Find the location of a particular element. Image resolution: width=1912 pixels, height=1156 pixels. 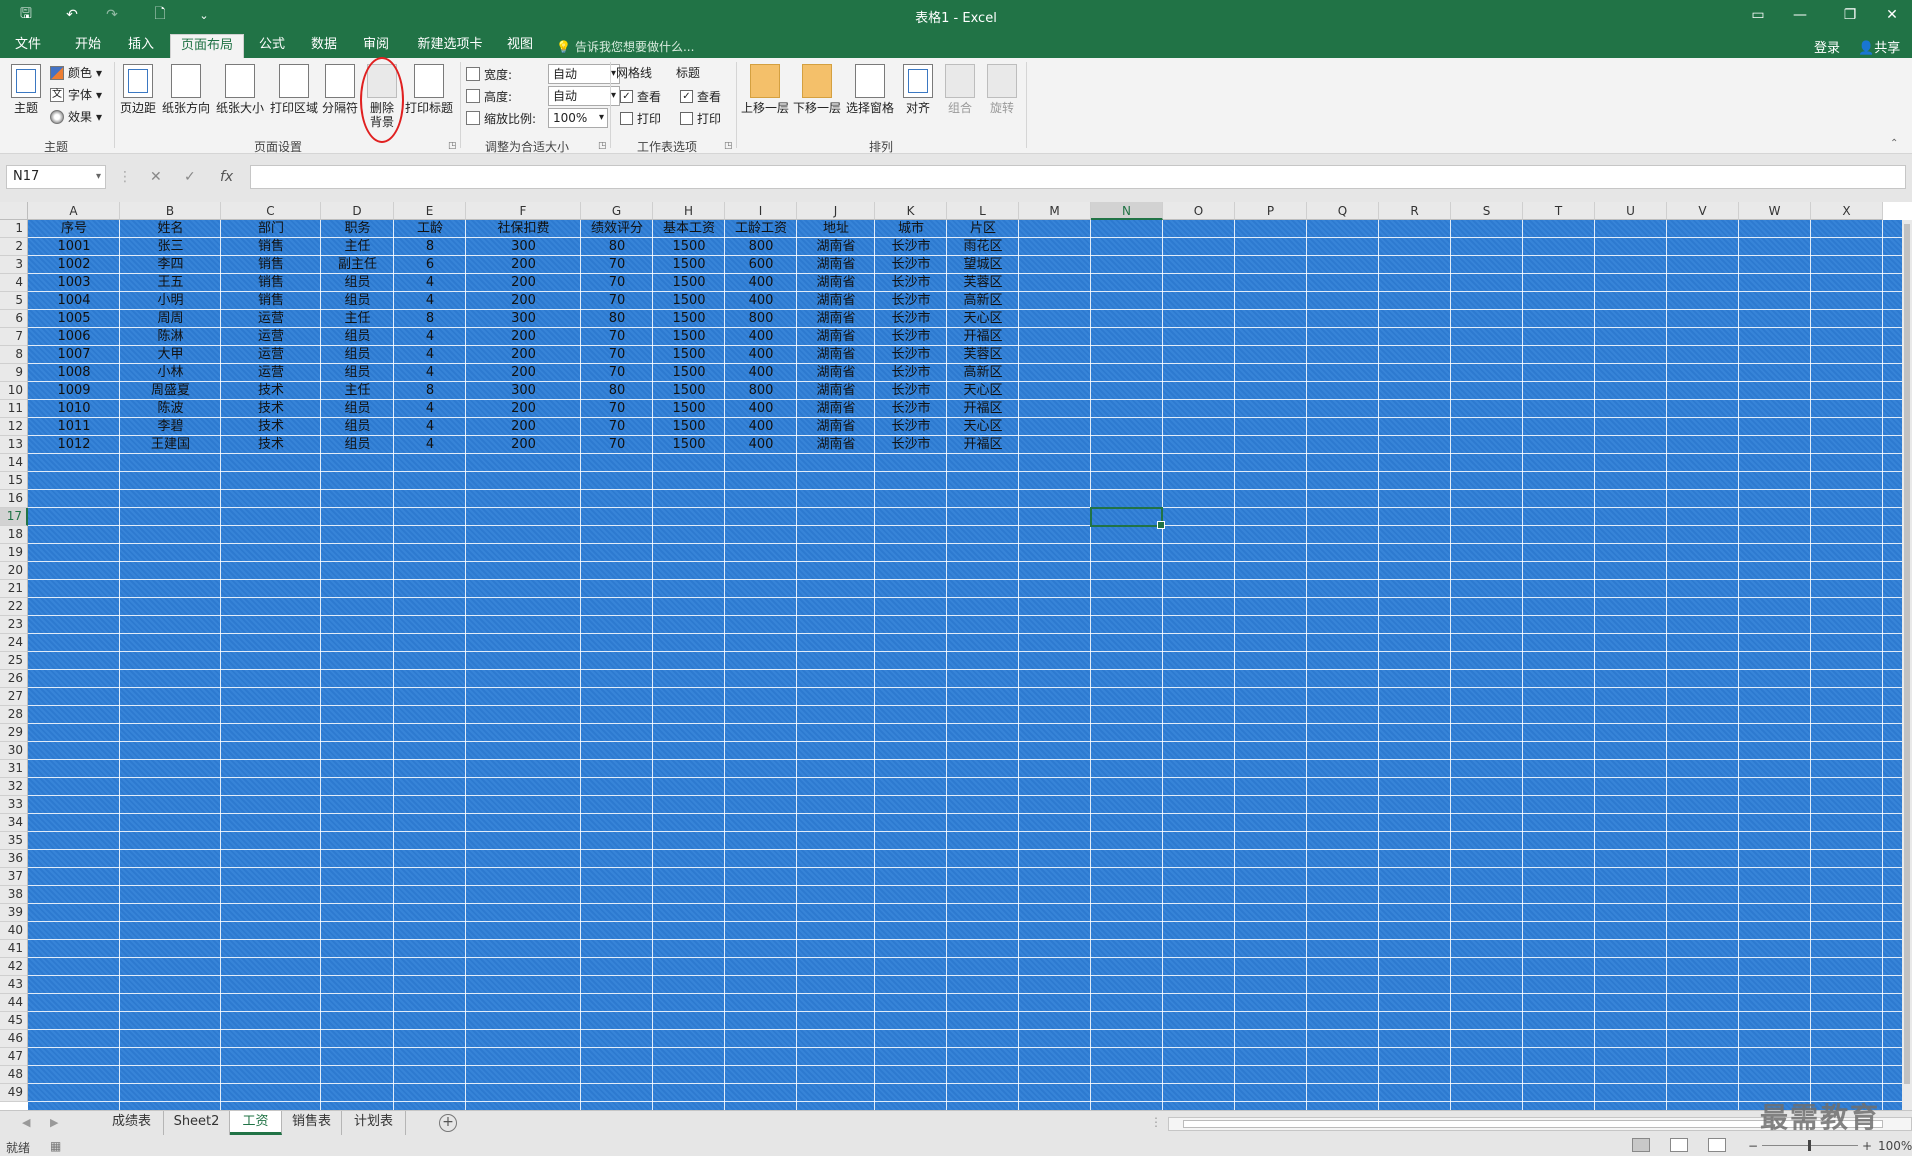

formula-input is located at coordinates (1078, 177).